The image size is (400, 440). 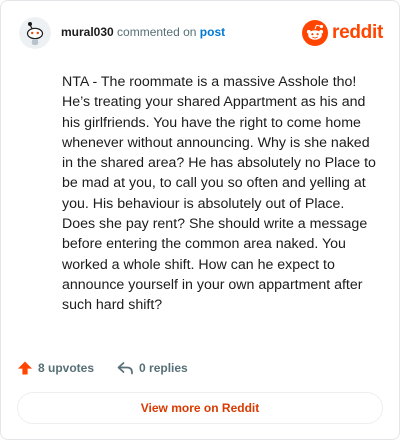 I want to click on view-more-button: View more on Reddit, so click(x=200, y=408).